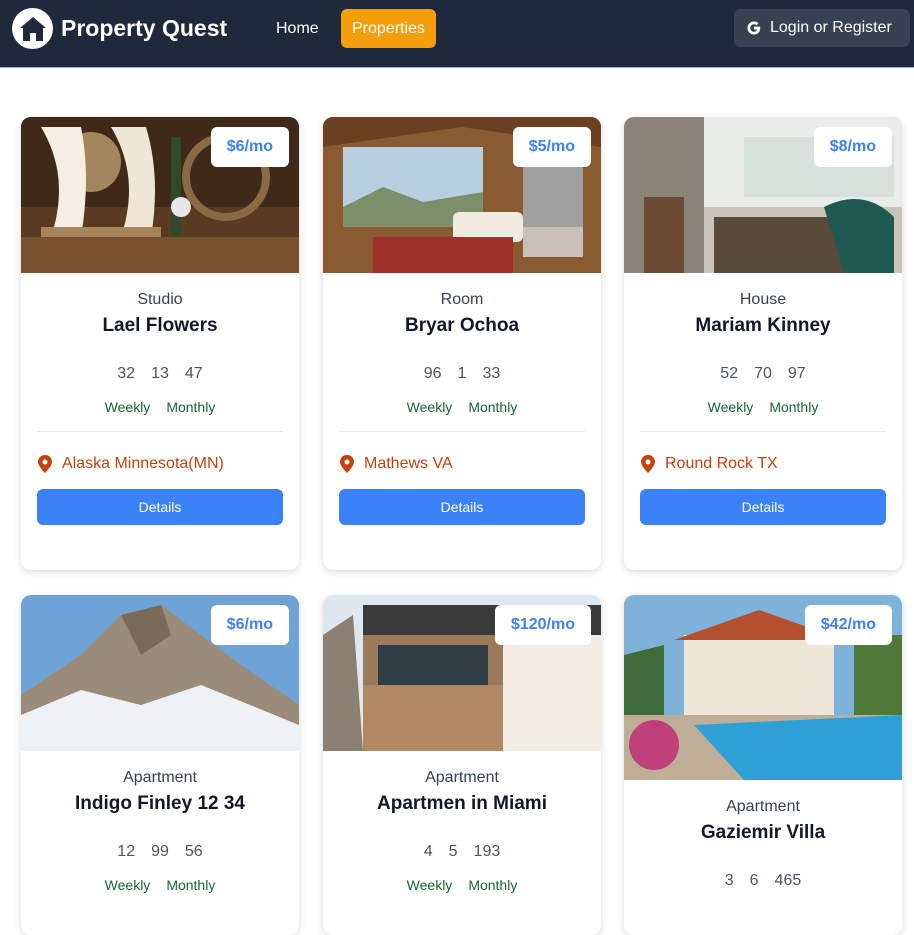 This screenshot has width=914, height=935. Describe the element at coordinates (388, 28) in the screenshot. I see `nav-properties-link: Properties` at that location.